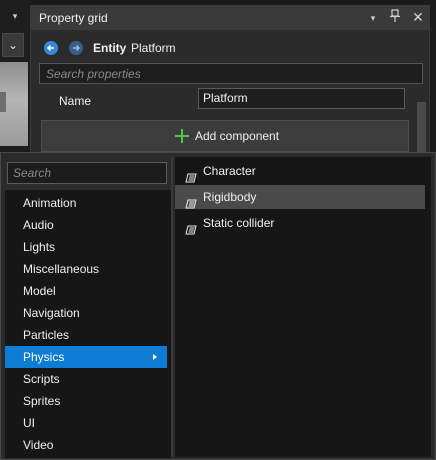 The image size is (436, 460). I want to click on component-item-character: Character, so click(300, 171).